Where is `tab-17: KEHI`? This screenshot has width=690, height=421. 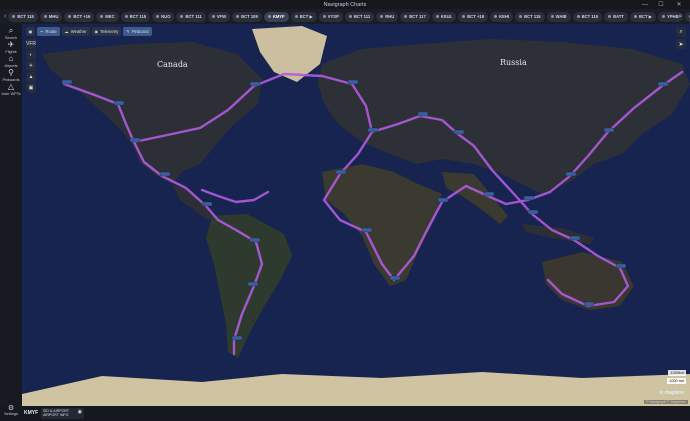
tab-17: KEHI is located at coordinates (502, 16).